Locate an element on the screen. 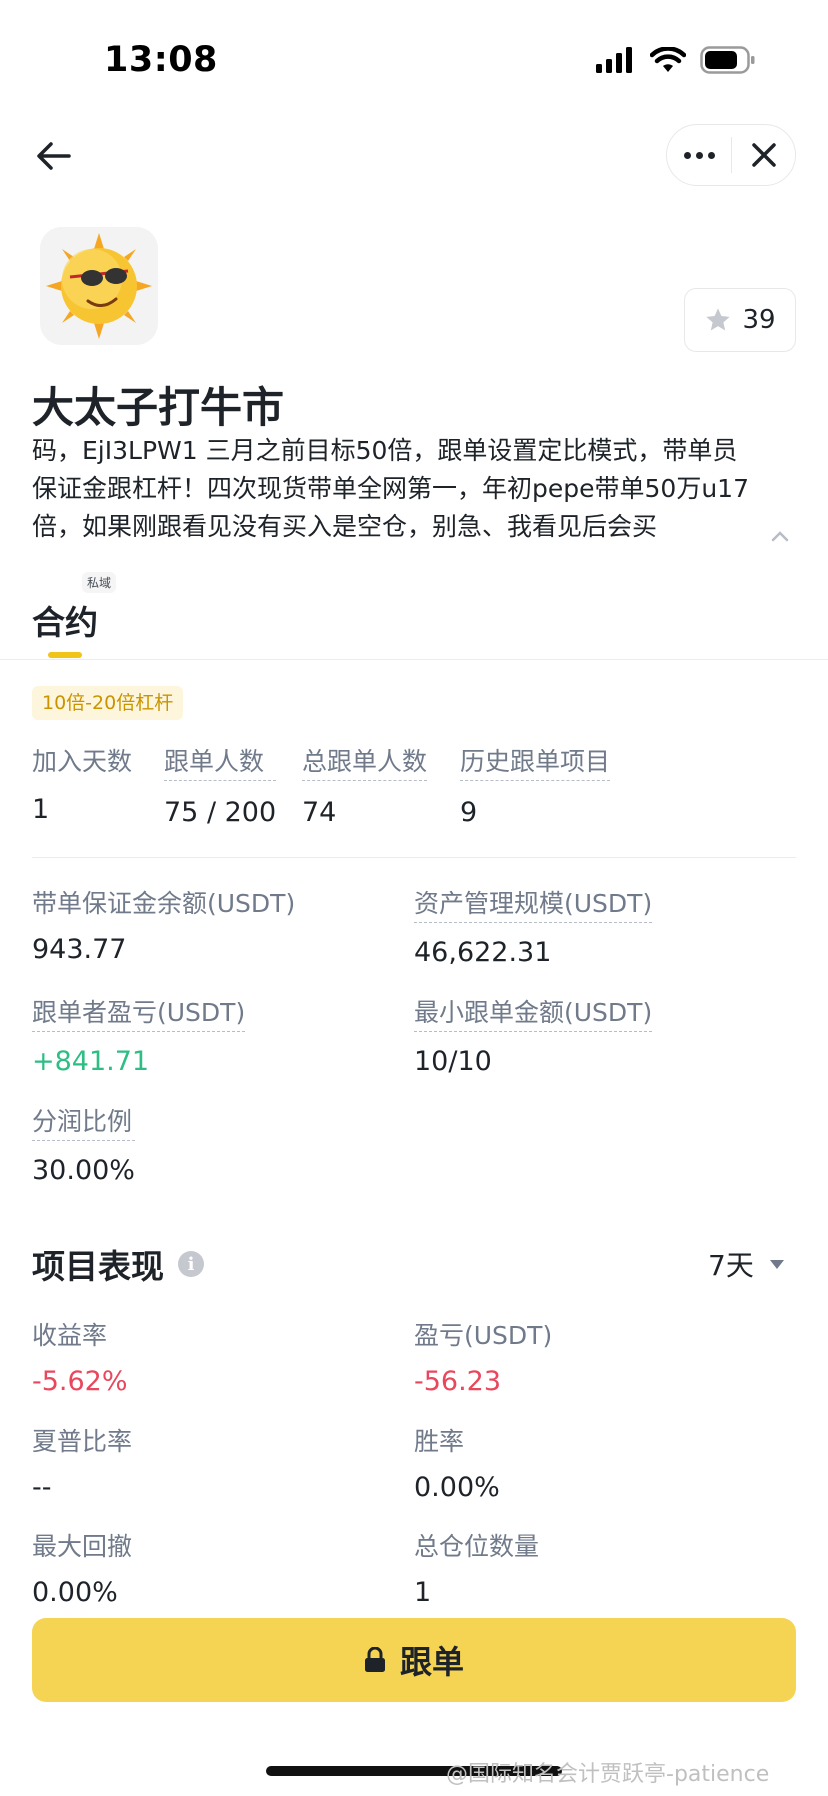 This screenshot has height=1796, width=828. back-button is located at coordinates (54, 156).